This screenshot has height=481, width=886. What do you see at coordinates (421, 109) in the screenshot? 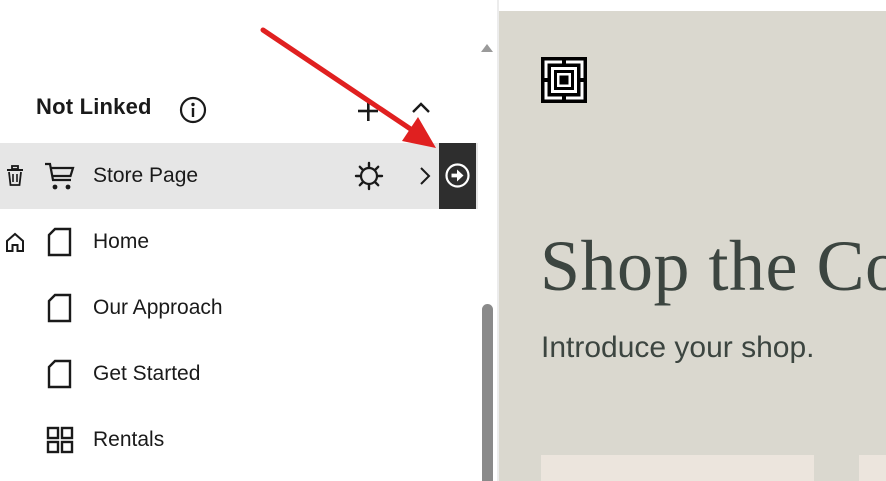
I see `chevron-up-icon` at bounding box center [421, 109].